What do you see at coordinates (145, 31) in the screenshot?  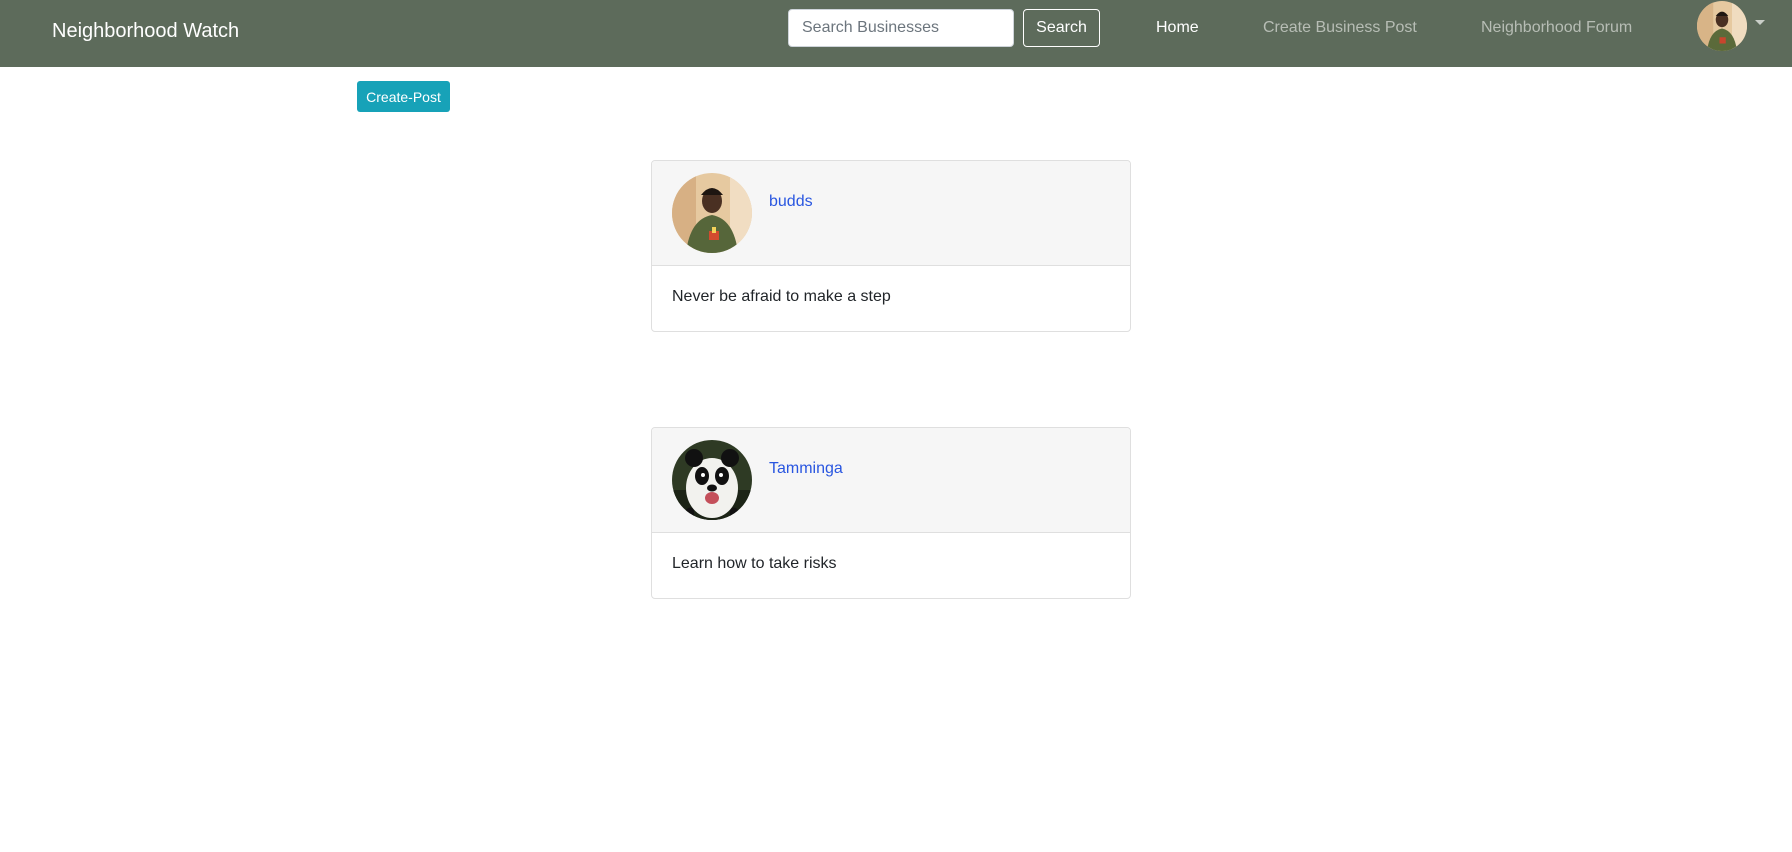 I see `brand-link: Neighborhood Watch` at bounding box center [145, 31].